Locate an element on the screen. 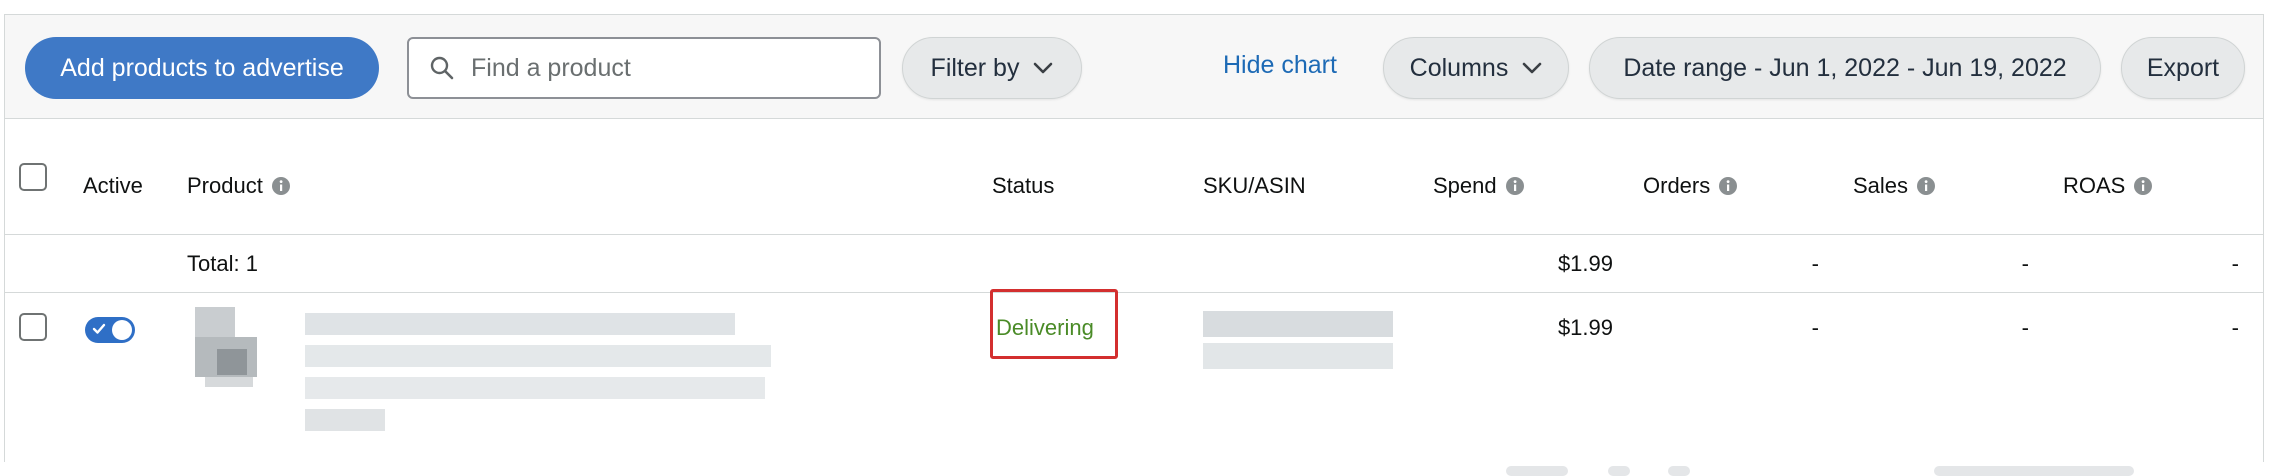 The image size is (2272, 476). total-label: Total: 1 is located at coordinates (222, 263).